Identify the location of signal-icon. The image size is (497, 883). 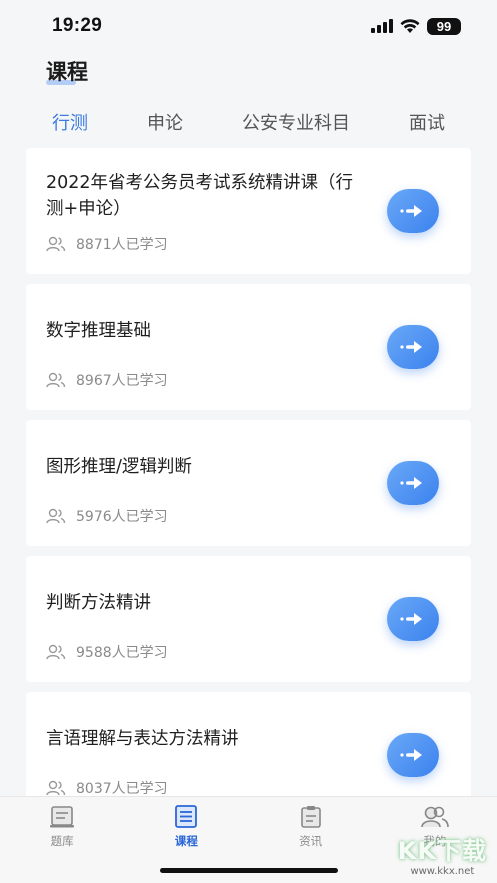
(382, 26).